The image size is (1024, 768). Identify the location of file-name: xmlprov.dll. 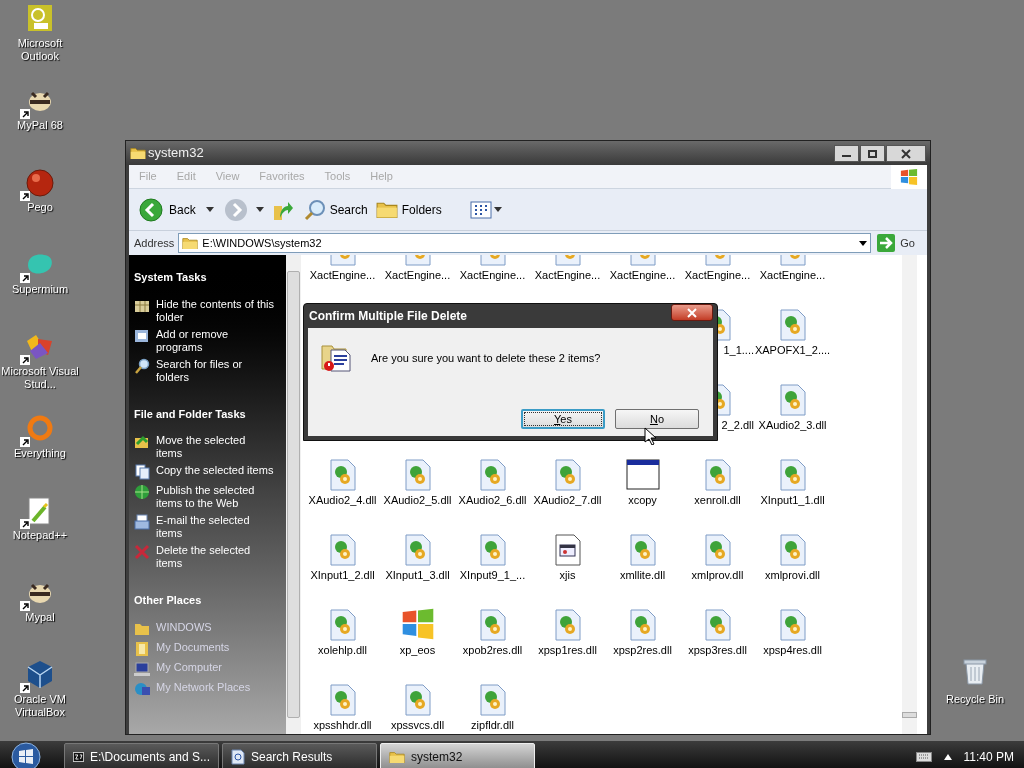
(717, 575).